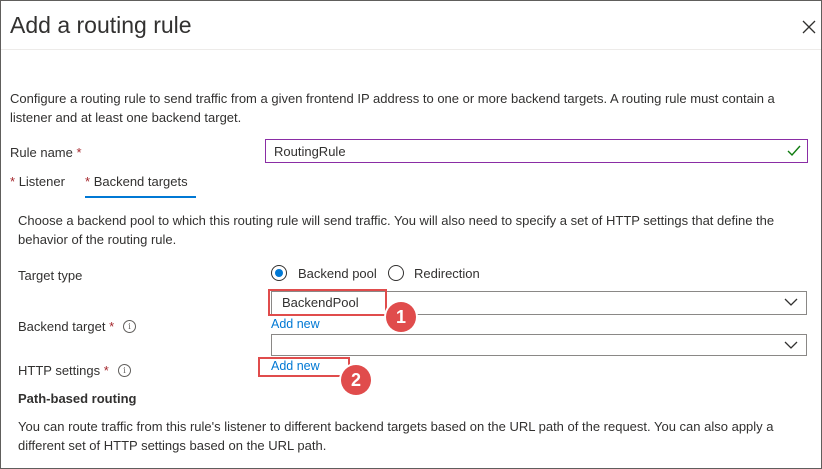 Image resolution: width=822 pixels, height=469 pixels. I want to click on header-divider, so click(411, 49).